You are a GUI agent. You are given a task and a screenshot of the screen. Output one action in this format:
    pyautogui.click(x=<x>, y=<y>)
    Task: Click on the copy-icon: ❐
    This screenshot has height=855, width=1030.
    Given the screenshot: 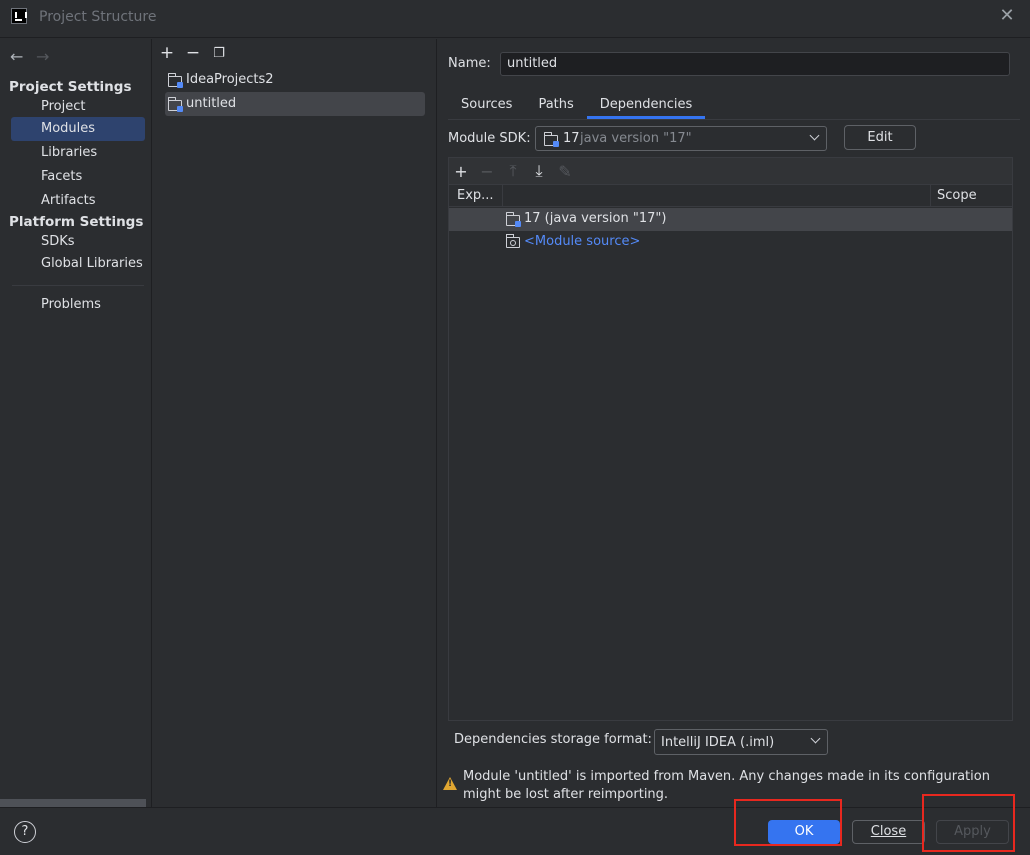 What is the action you would take?
    pyautogui.click(x=219, y=53)
    